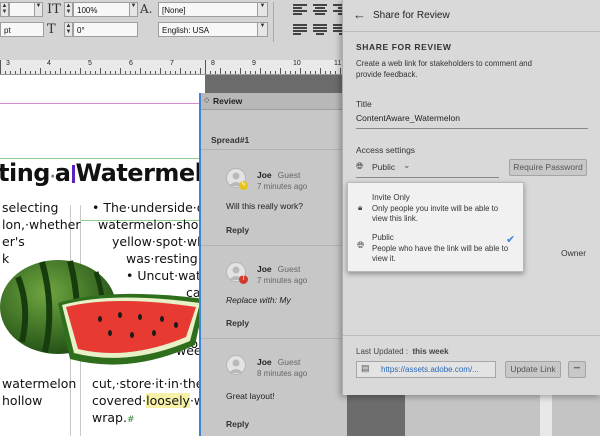  Describe the element at coordinates (262, 29) in the screenshot. I see `language-dropdown: ▼` at that location.